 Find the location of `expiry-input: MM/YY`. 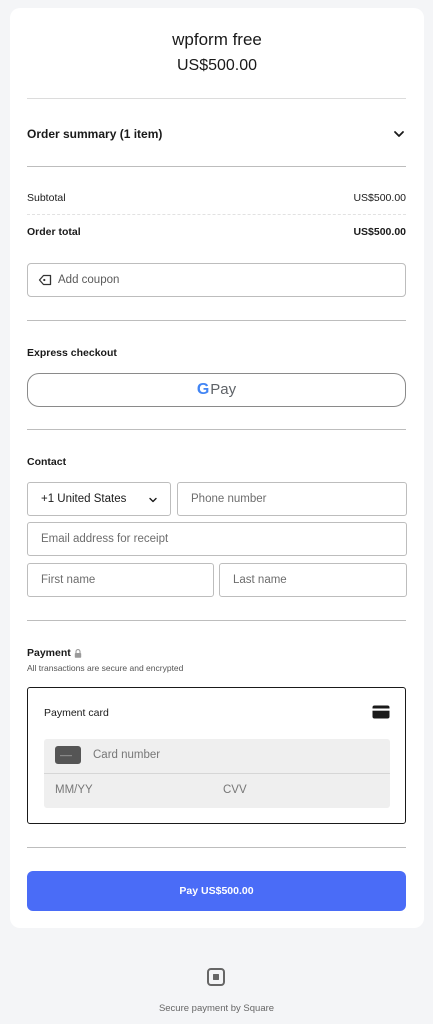

expiry-input: MM/YY is located at coordinates (74, 790).